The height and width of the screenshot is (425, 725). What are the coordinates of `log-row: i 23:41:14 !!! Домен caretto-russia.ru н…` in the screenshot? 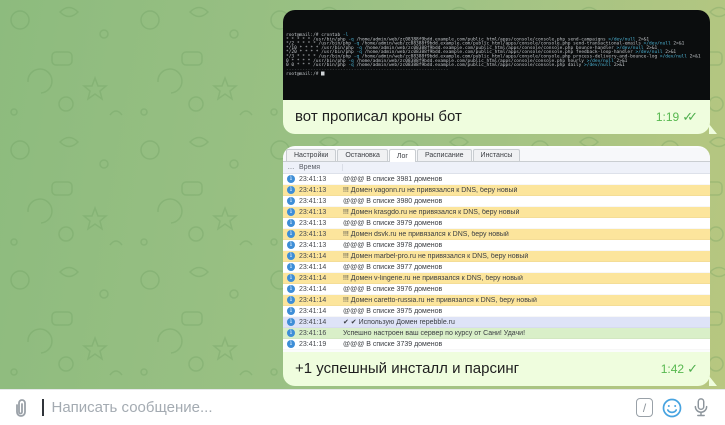 It's located at (496, 300).